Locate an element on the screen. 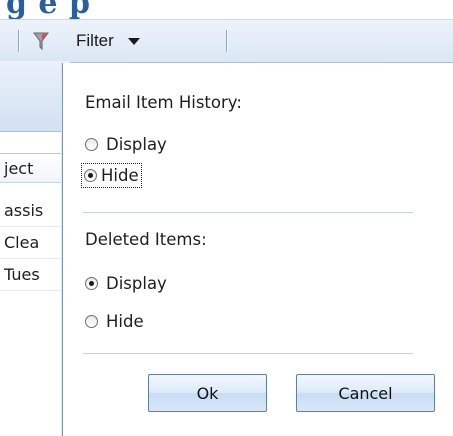 This screenshot has height=436, width=453. filter-button: Filter is located at coordinates (120, 41).